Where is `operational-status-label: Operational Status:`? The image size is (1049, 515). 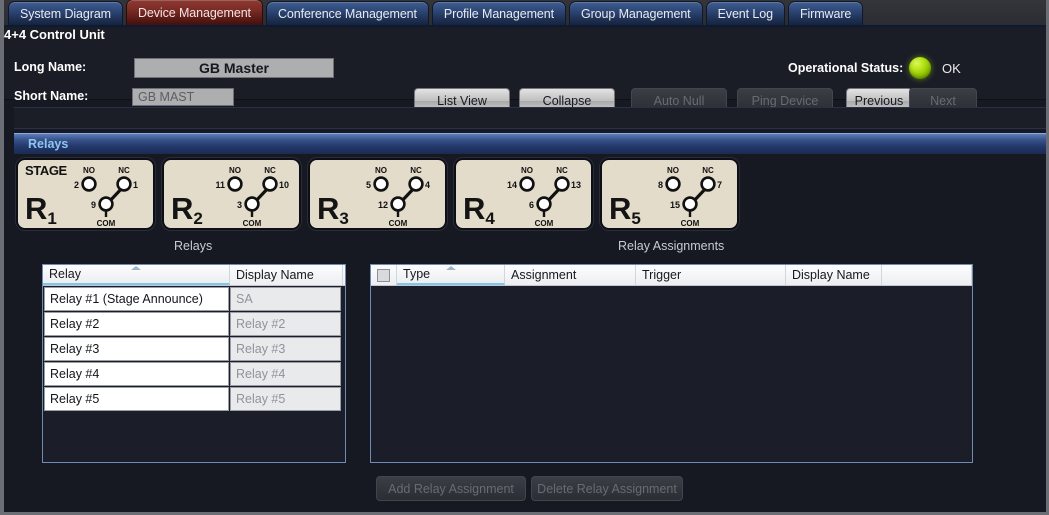 operational-status-label: Operational Status: is located at coordinates (846, 68).